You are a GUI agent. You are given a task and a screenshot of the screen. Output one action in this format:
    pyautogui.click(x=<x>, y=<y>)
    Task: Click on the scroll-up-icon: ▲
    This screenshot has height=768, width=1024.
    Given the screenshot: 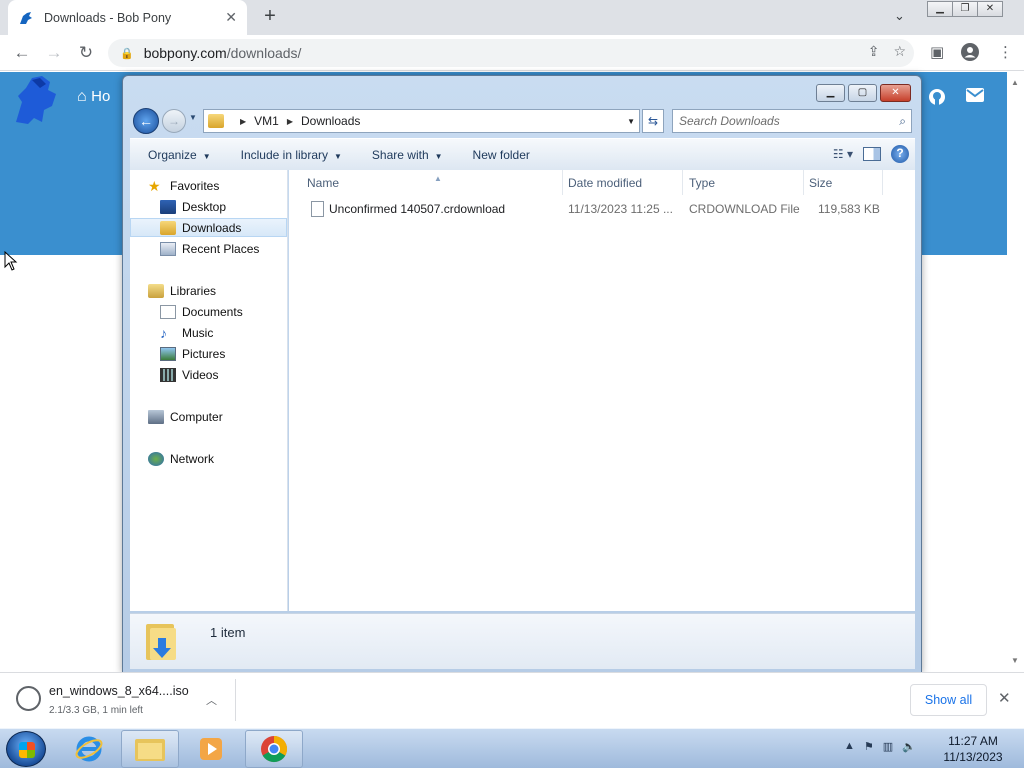 What is the action you would take?
    pyautogui.click(x=1015, y=82)
    